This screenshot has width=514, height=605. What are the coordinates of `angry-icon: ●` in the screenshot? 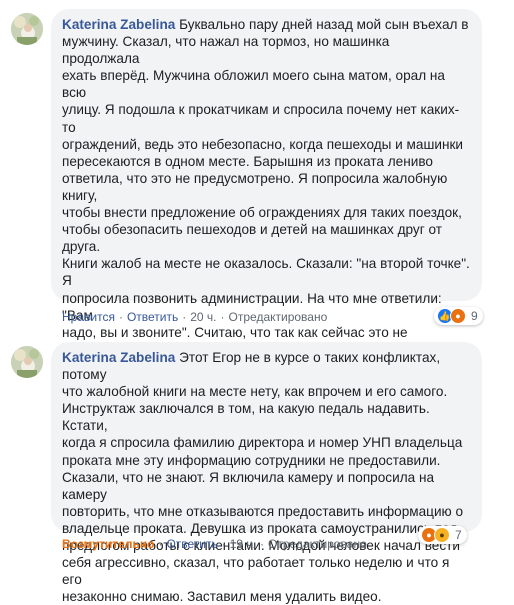 It's located at (458, 316).